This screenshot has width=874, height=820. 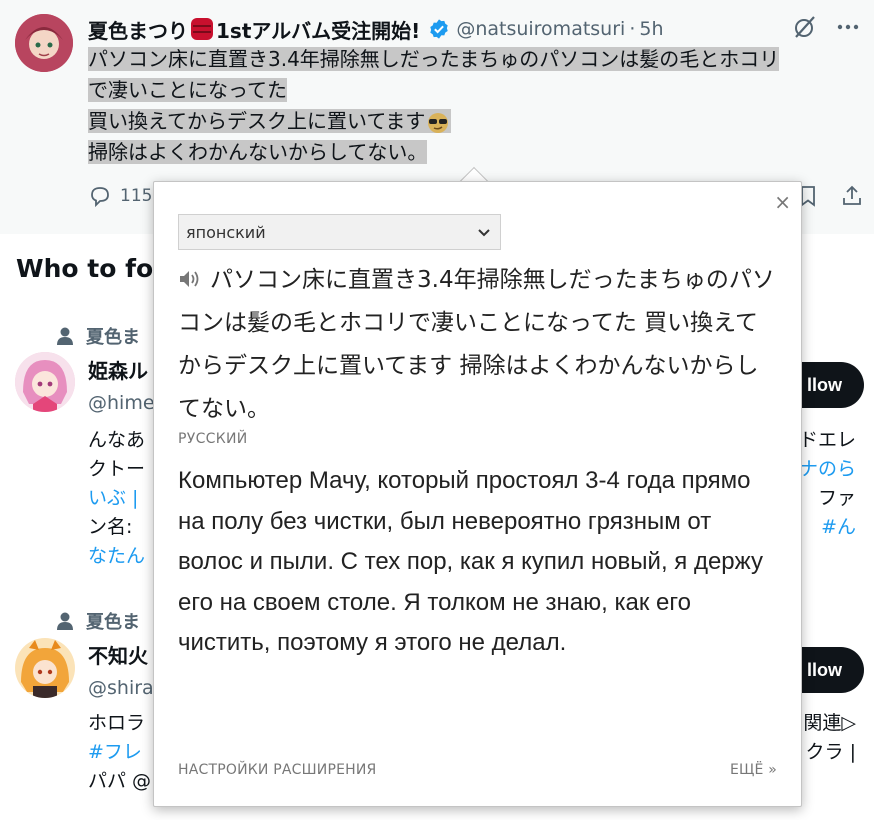 What do you see at coordinates (434, 59) in the screenshot?
I see `tweet-text-line: パソコン床に直置き3.4年掃除無しだったまちゅのパソコンは髪の毛とホコリ` at bounding box center [434, 59].